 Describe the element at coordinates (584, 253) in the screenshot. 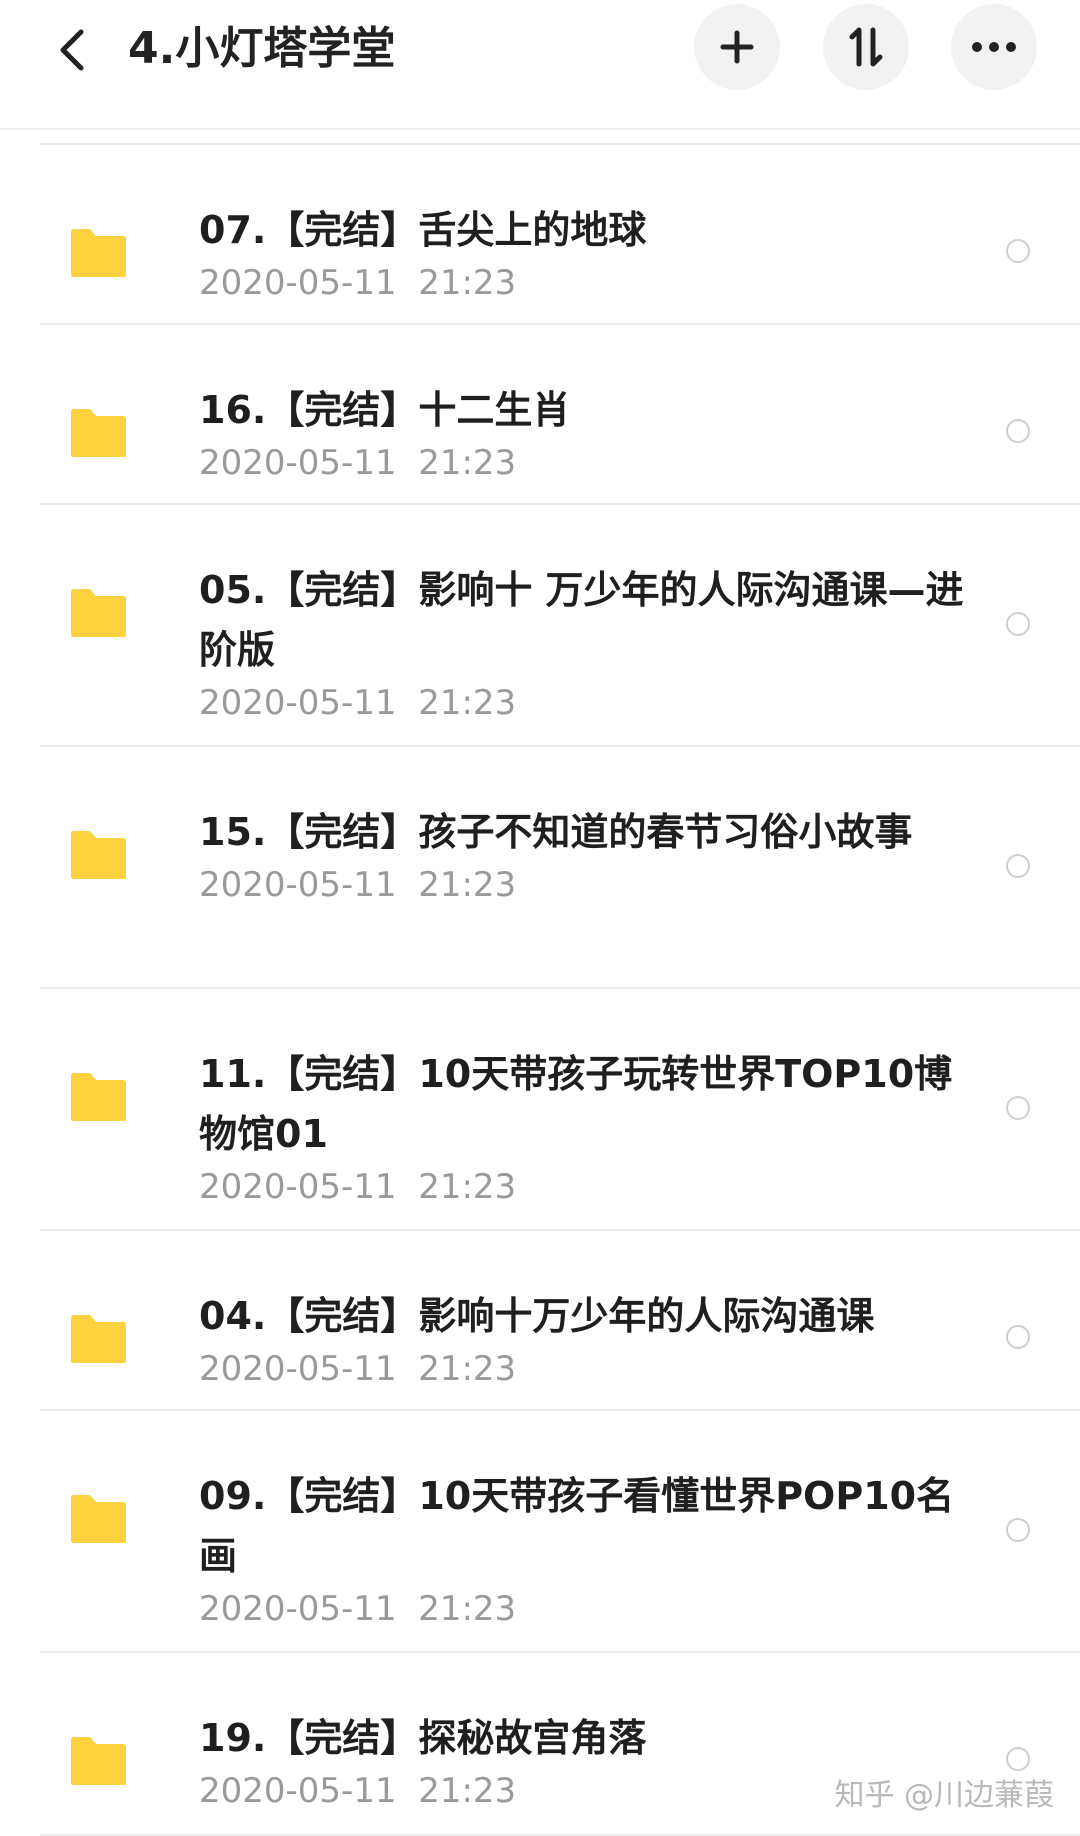

I see `folder-row-text: 07.【完结】舌尖上的地球 2020-05-11 21:23` at that location.